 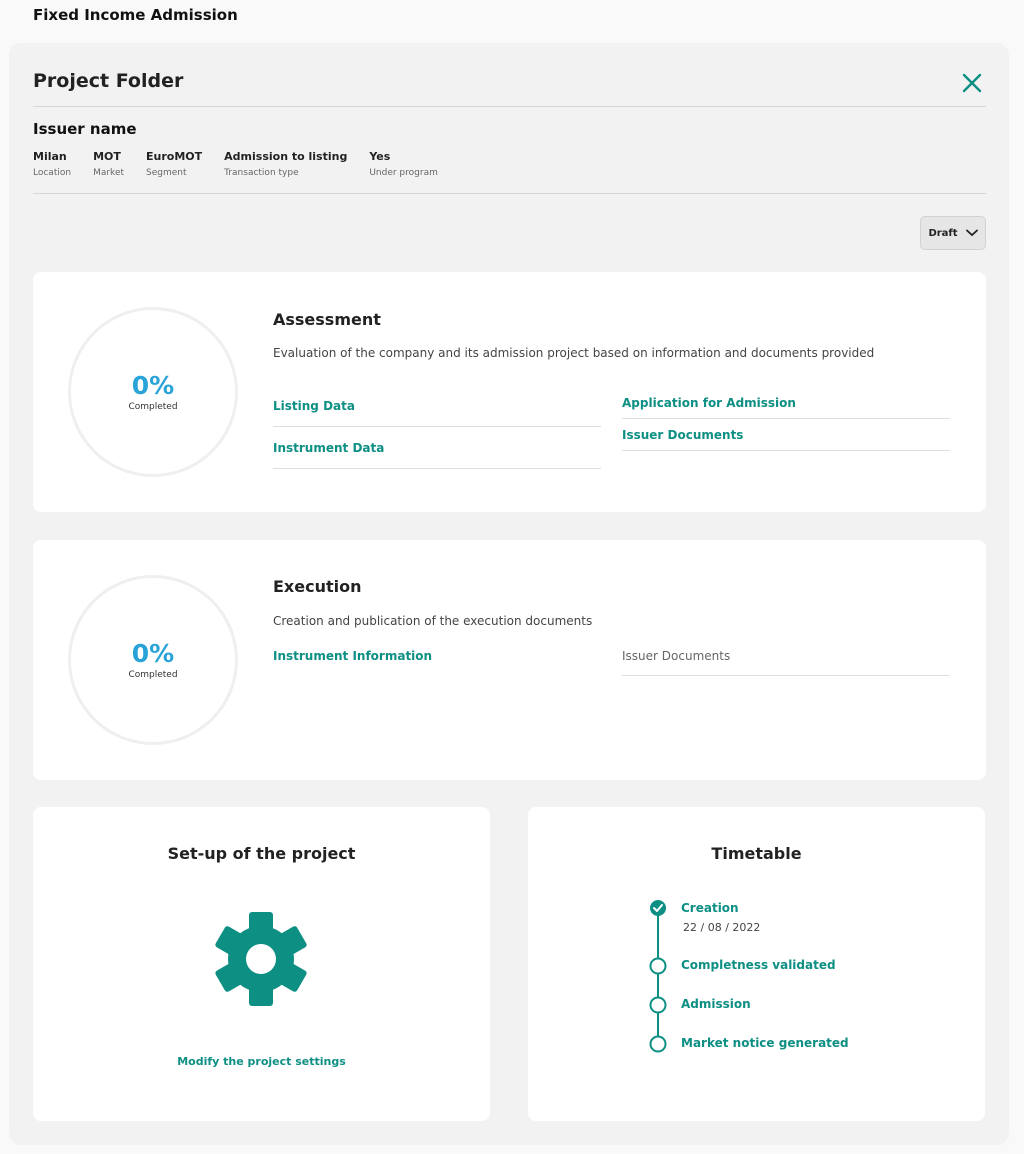 What do you see at coordinates (658, 908) in the screenshot?
I see `timeline-step-done-icon` at bounding box center [658, 908].